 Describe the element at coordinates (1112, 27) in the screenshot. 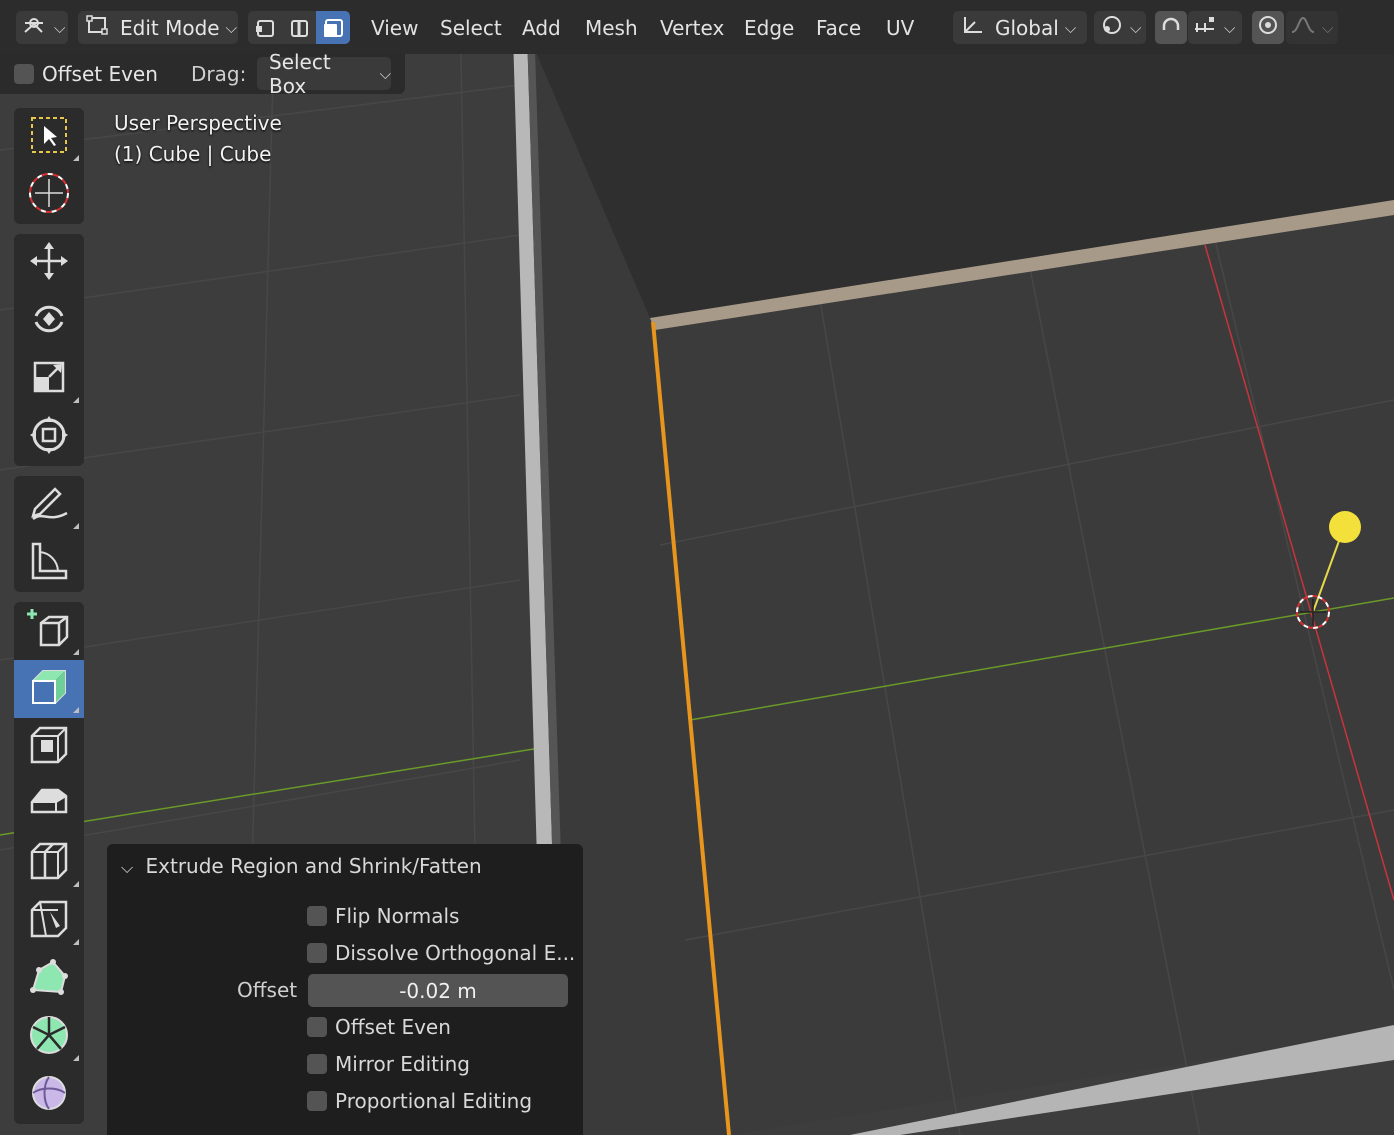

I see `pivot-icon` at that location.